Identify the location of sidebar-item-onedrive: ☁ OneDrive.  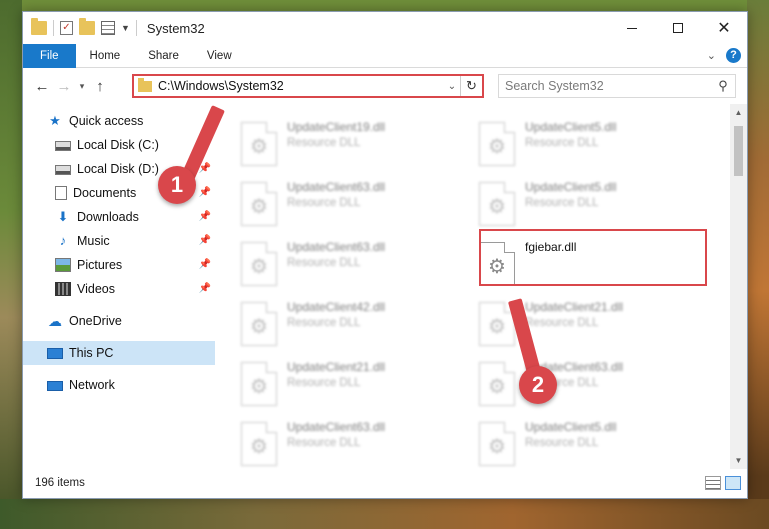
(119, 321).